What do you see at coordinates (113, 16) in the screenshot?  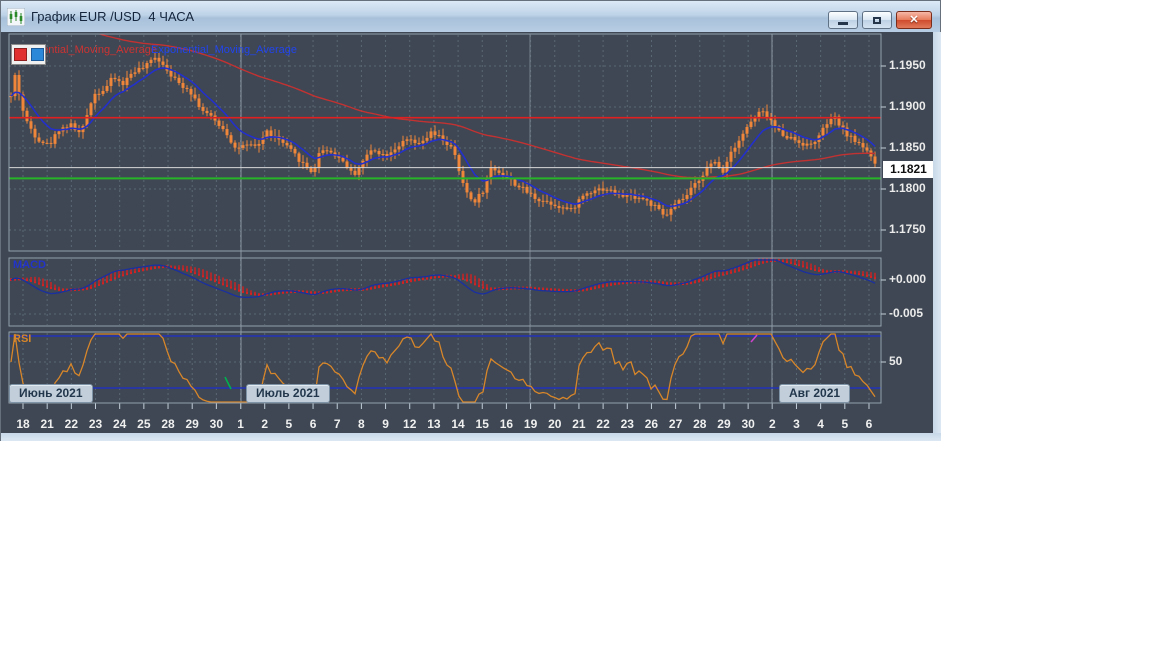 I see `window-title: График EUR /USD 4 ЧАСА` at bounding box center [113, 16].